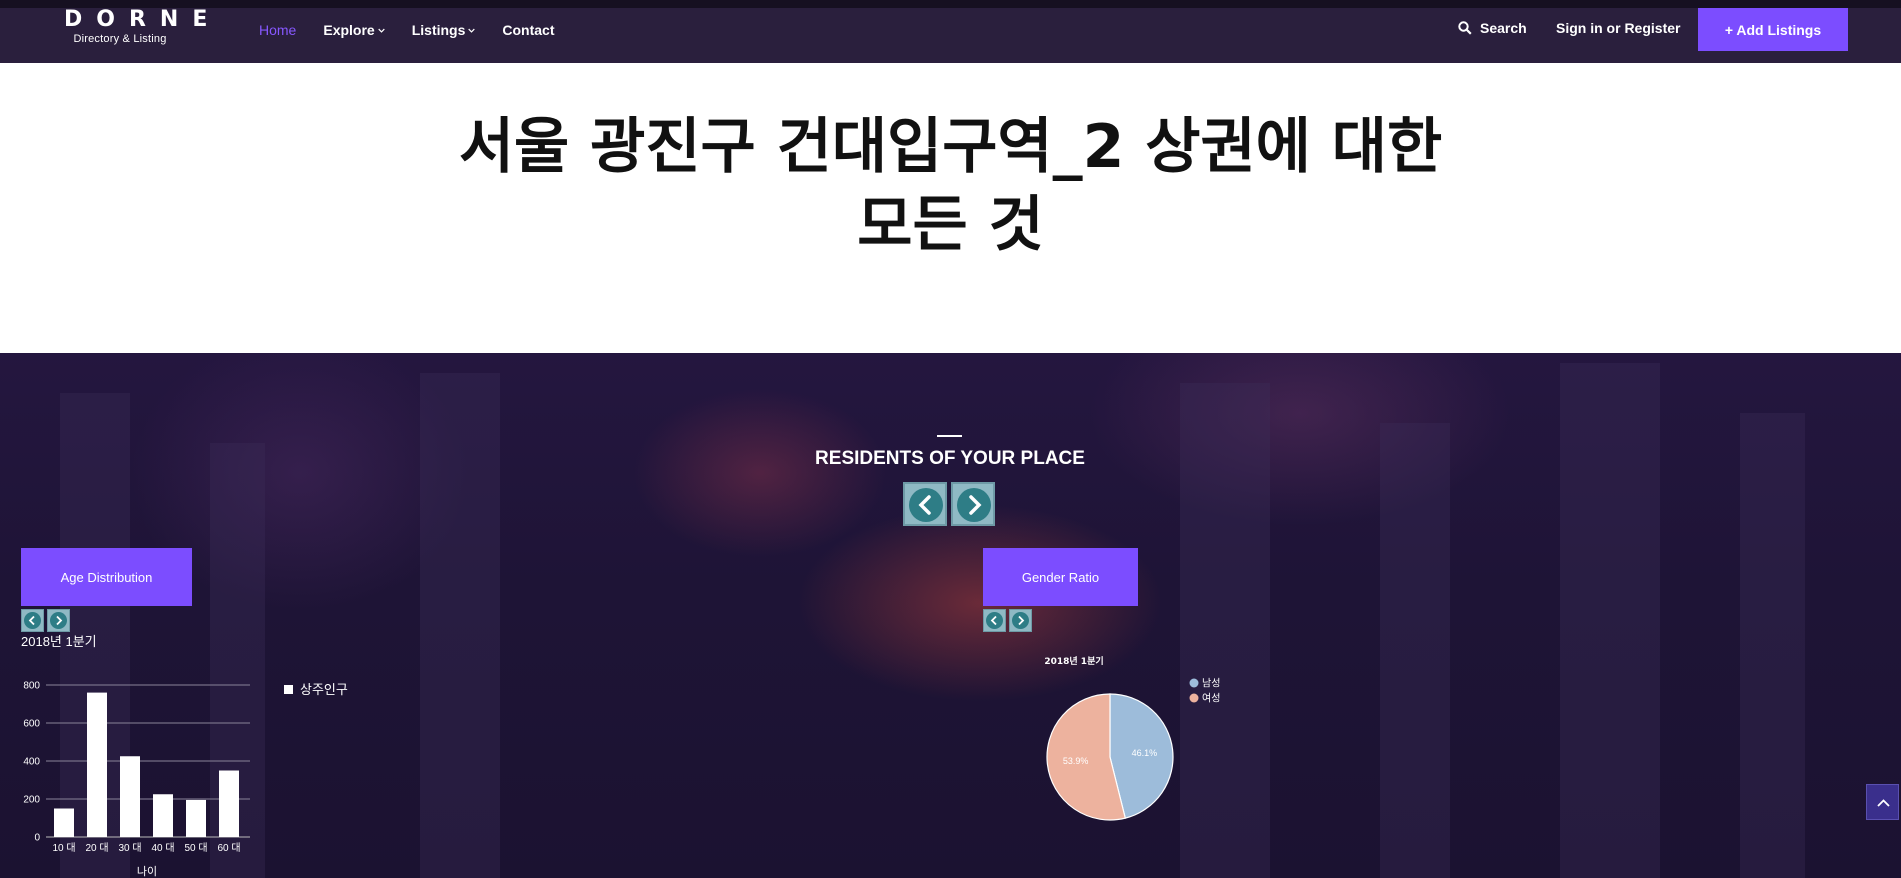 This screenshot has height=878, width=1901. I want to click on y-tick-label: 0, so click(37, 838).